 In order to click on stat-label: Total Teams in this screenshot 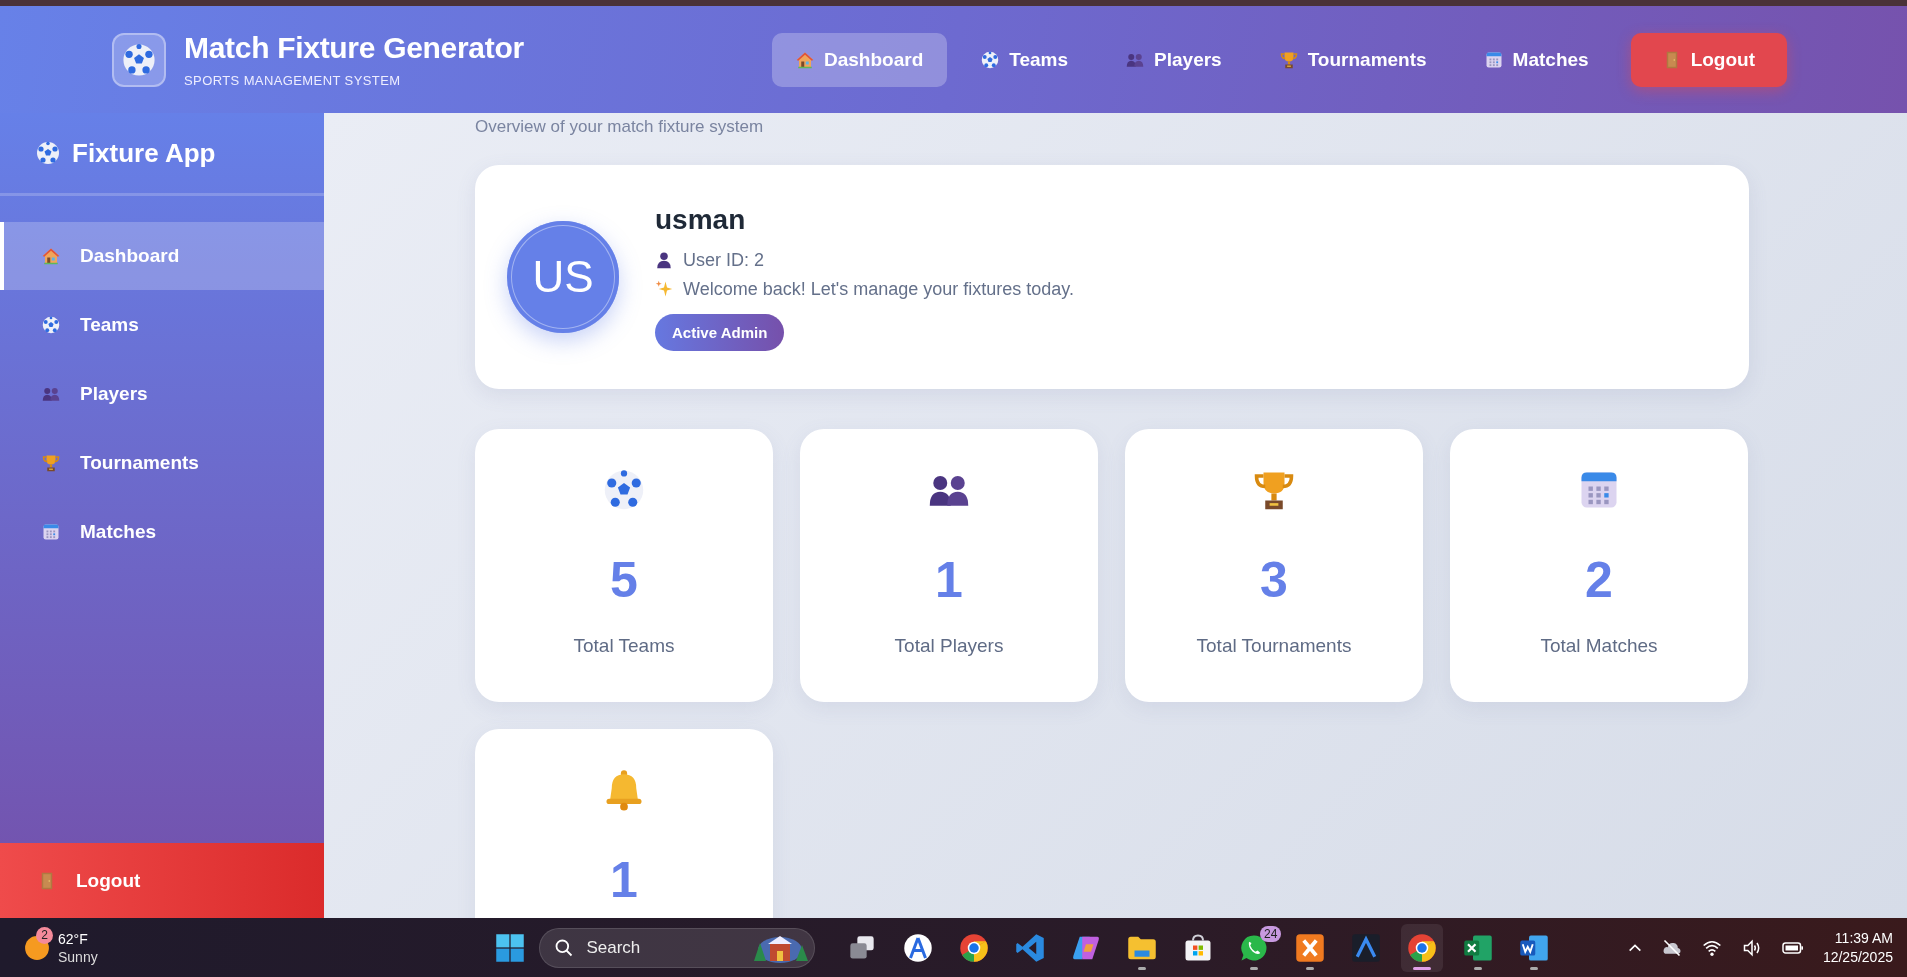, I will do `click(624, 646)`.